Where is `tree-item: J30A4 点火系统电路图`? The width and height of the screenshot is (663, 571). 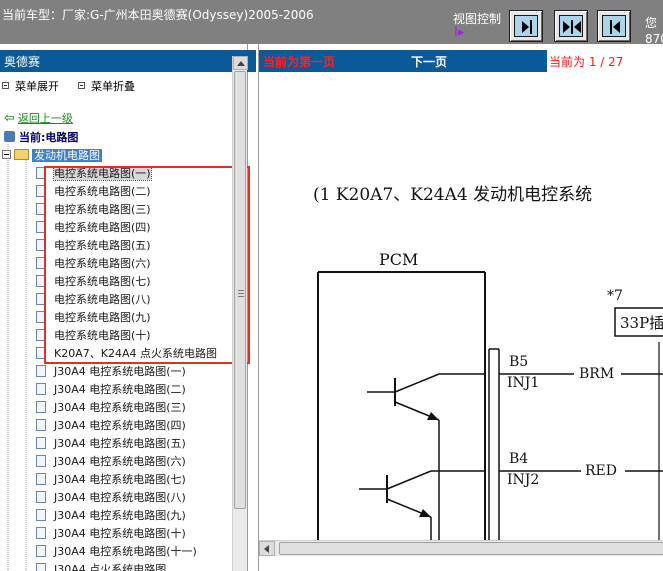 tree-item: J30A4 点火系统电路图 is located at coordinates (101, 566).